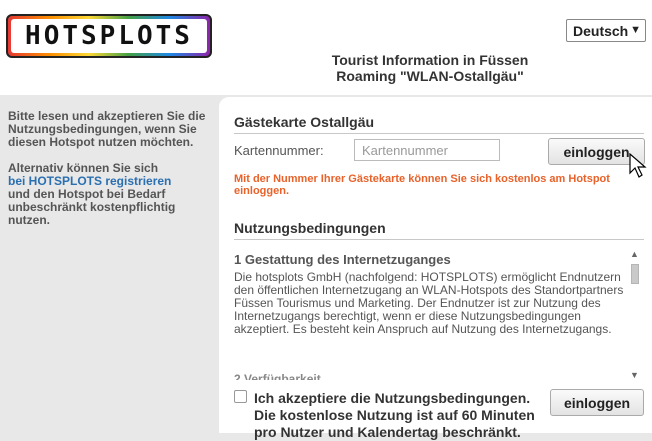  I want to click on language-select: Deutsch ▼, so click(606, 30).